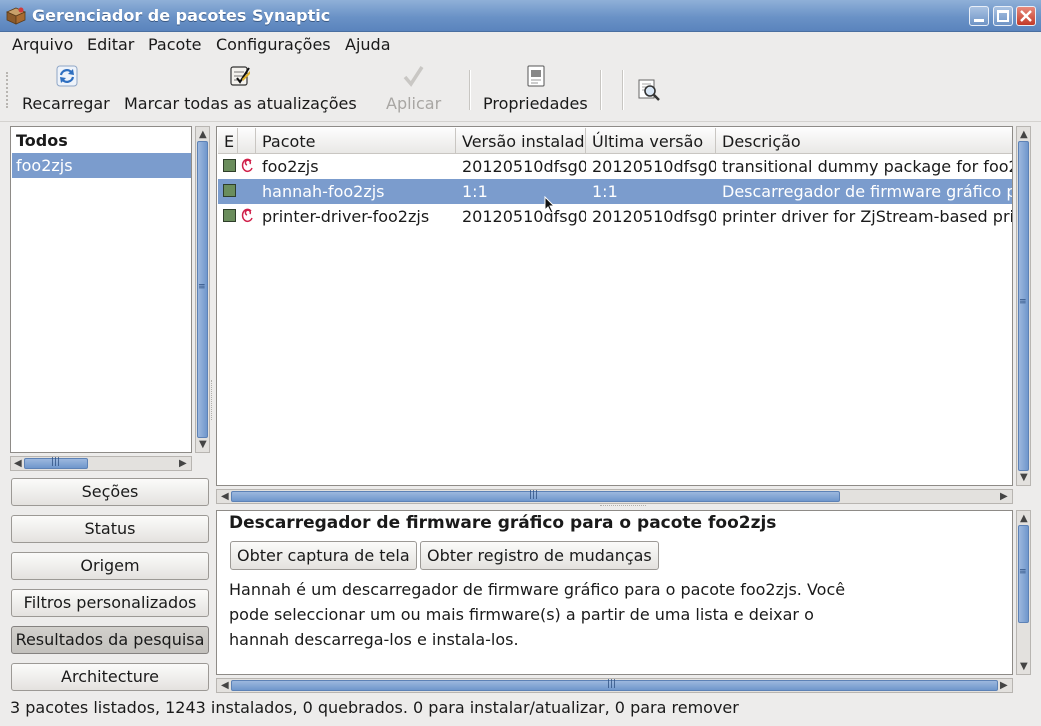 This screenshot has height=726, width=1041. What do you see at coordinates (101, 140) in the screenshot?
I see `filter-list-header: Todos` at bounding box center [101, 140].